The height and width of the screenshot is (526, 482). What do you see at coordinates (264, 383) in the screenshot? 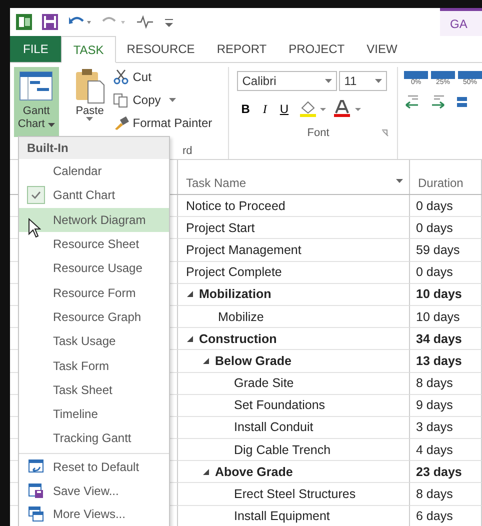
I see `task-name-cell: Grade Site` at bounding box center [264, 383].